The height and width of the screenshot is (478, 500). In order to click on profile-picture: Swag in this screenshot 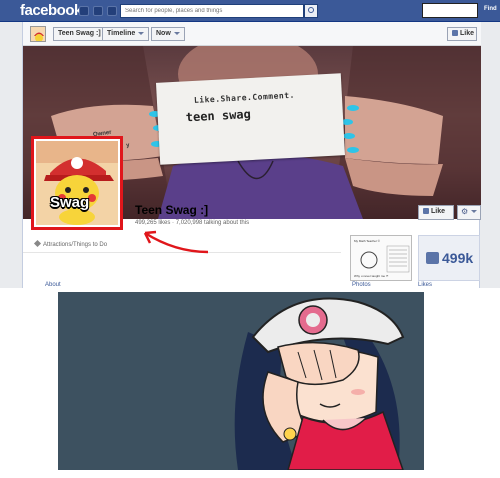, I will do `click(77, 183)`.